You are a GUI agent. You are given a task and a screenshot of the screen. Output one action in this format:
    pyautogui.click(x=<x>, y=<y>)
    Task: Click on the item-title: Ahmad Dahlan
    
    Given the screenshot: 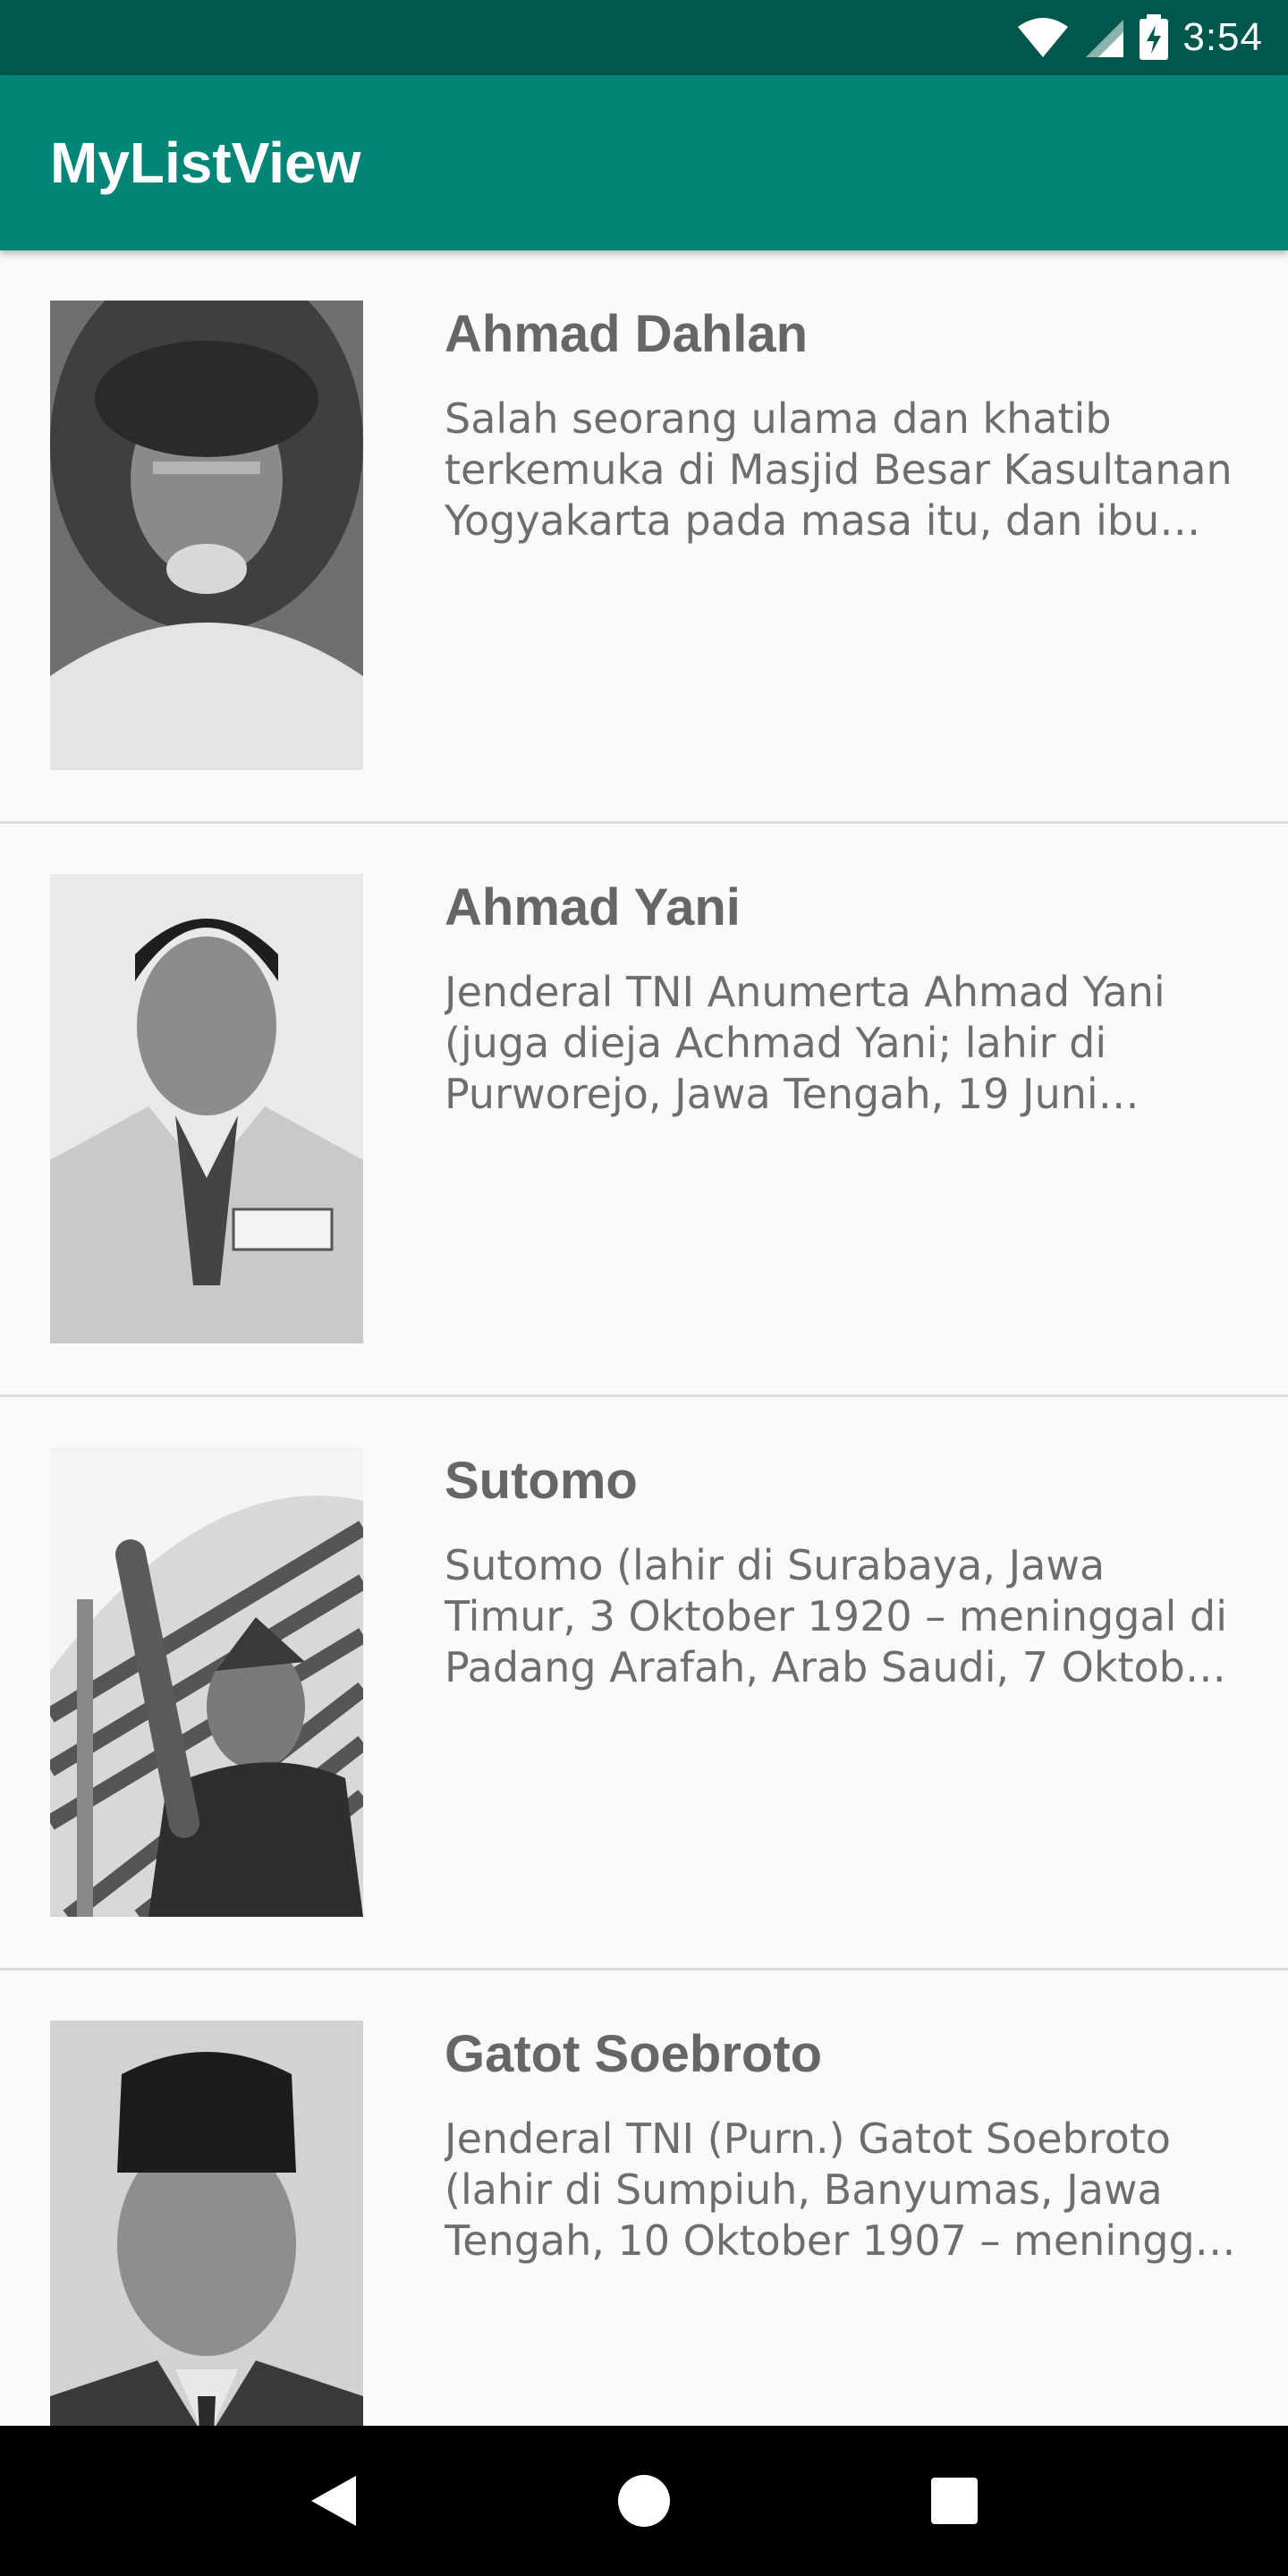 What is the action you would take?
    pyautogui.click(x=627, y=334)
    